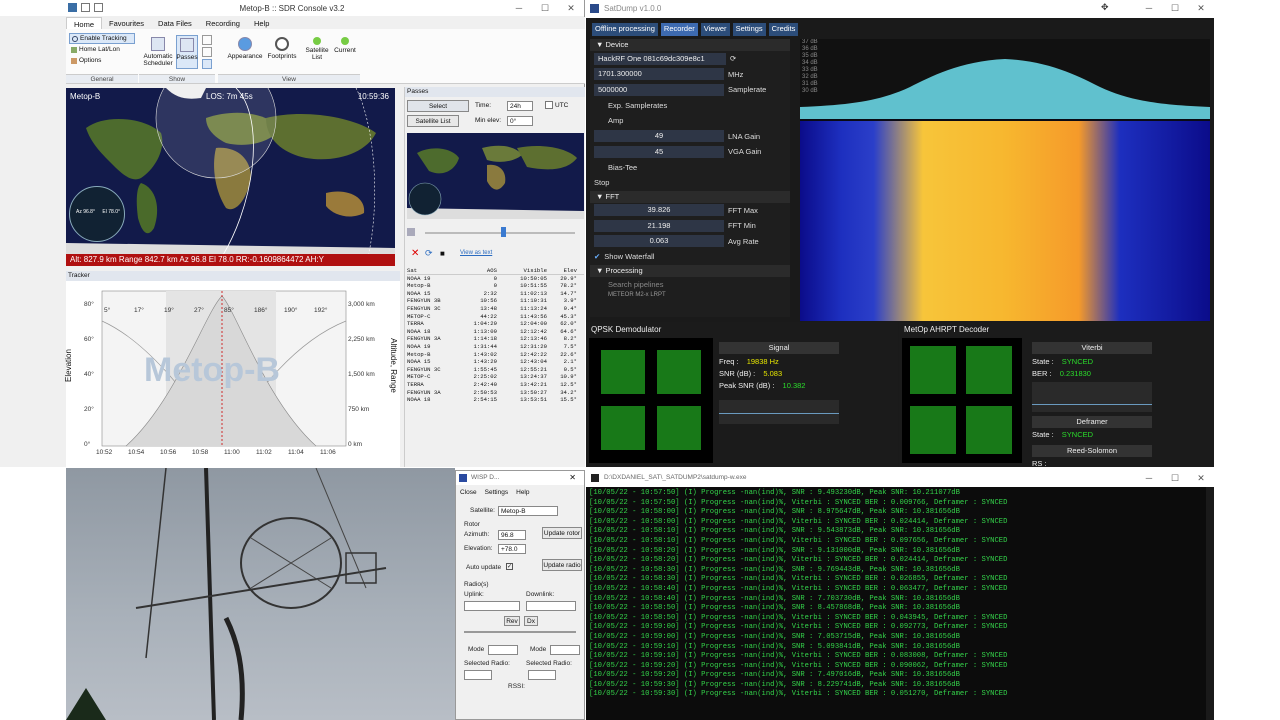 This screenshot has width=1280, height=720. What do you see at coordinates (512, 549) in the screenshot?
I see `elevation-input: +78.0` at bounding box center [512, 549].